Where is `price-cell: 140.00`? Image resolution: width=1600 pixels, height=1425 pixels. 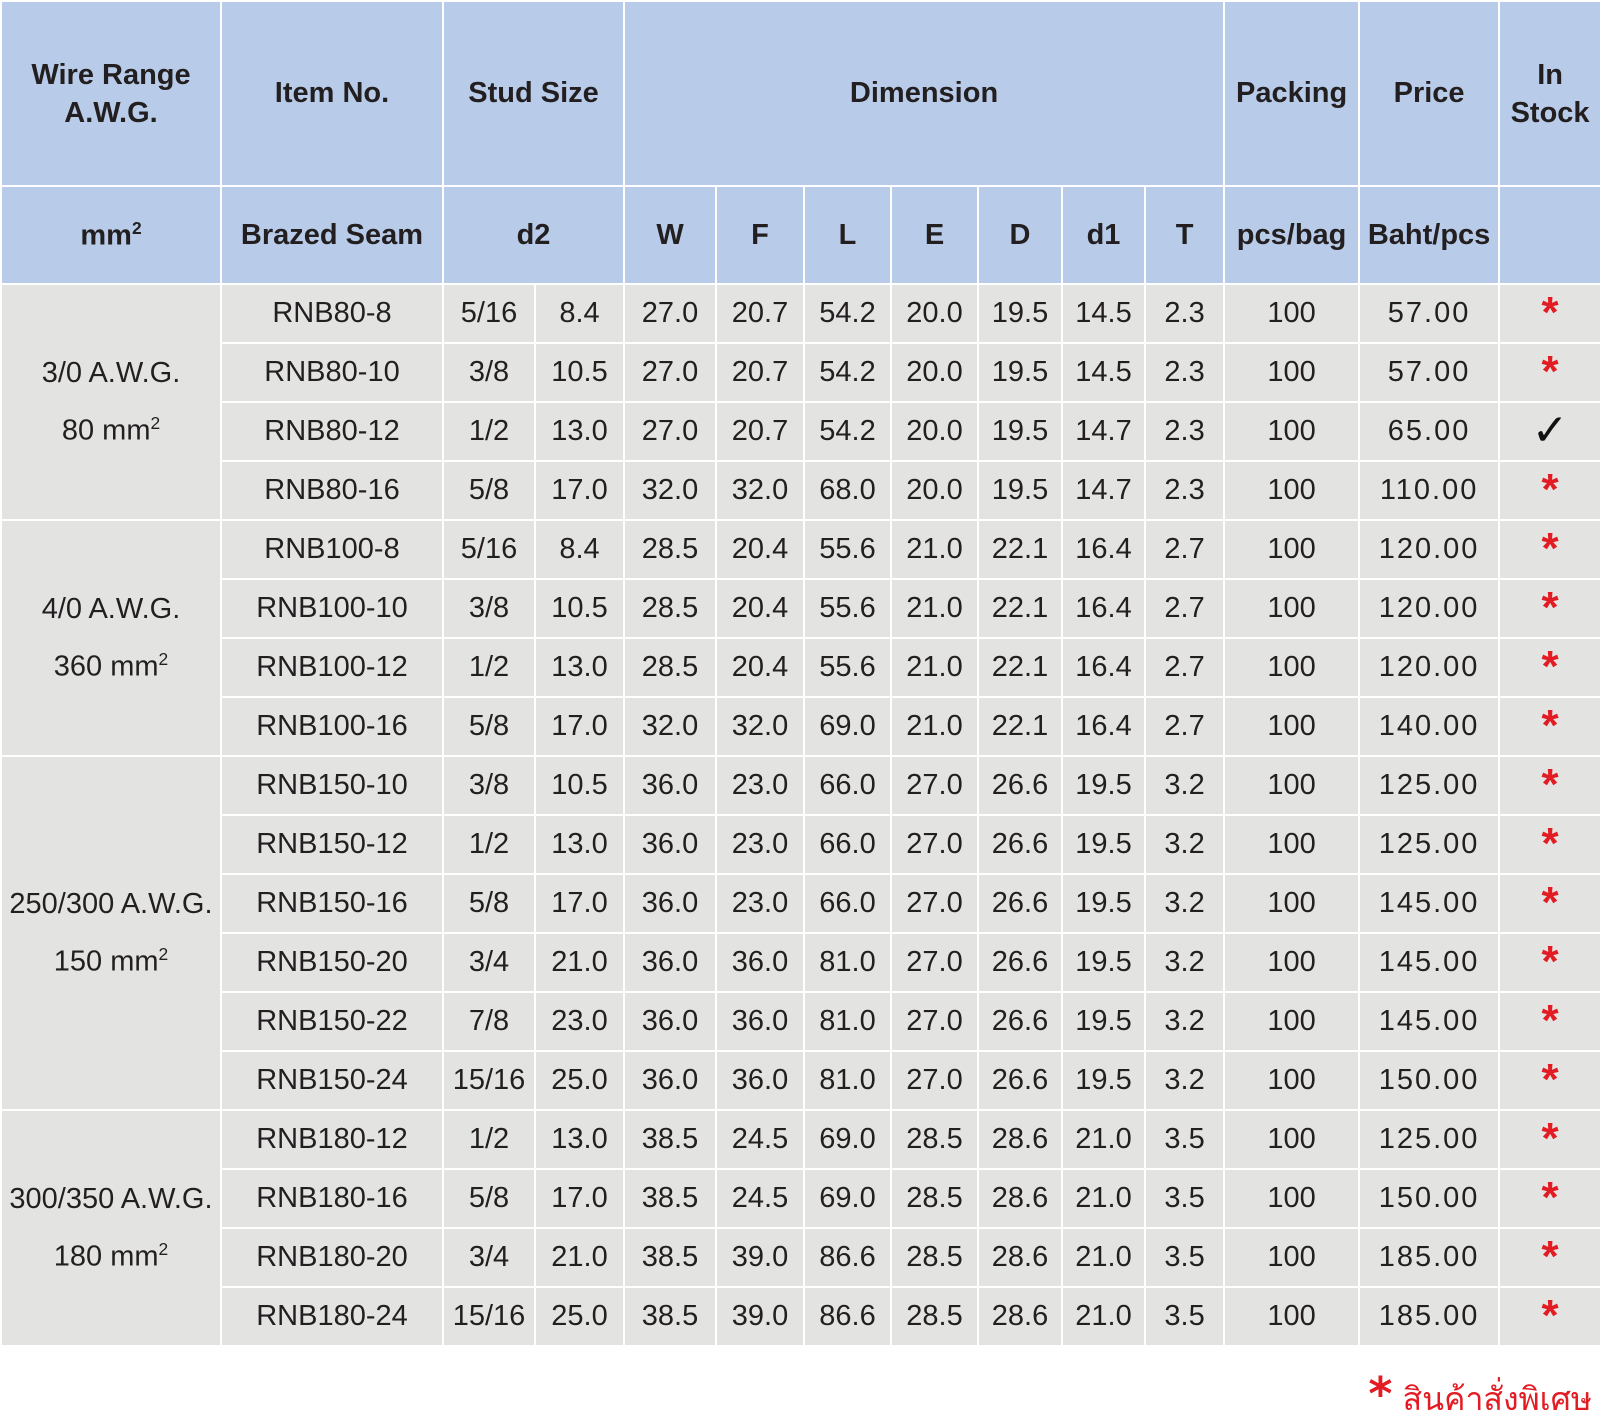
price-cell: 140.00 is located at coordinates (1429, 726).